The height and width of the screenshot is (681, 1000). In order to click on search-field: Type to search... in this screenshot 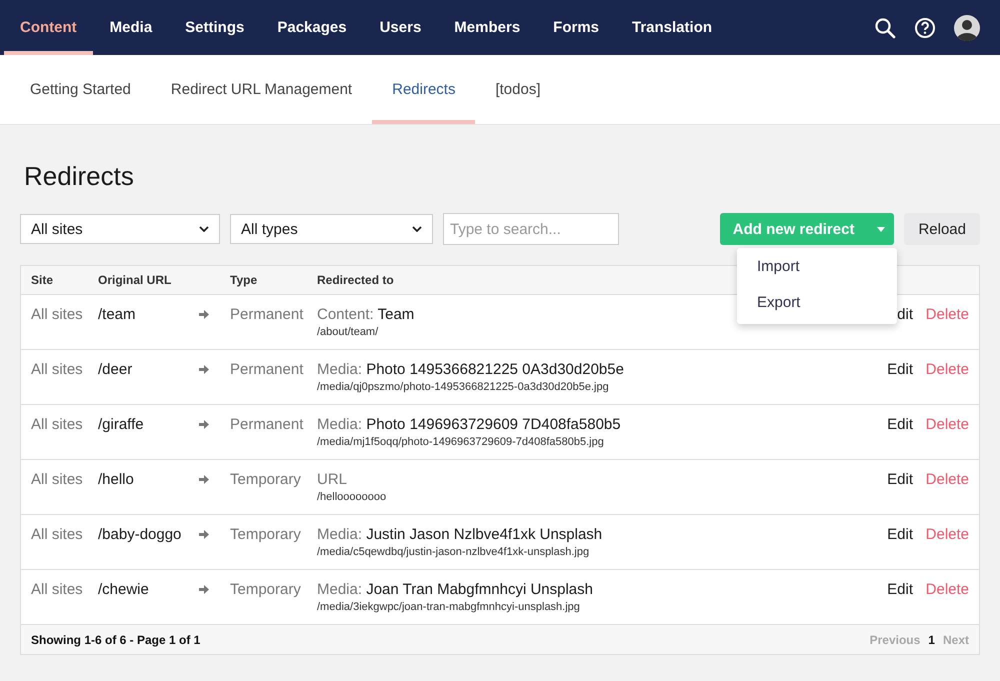, I will do `click(531, 229)`.